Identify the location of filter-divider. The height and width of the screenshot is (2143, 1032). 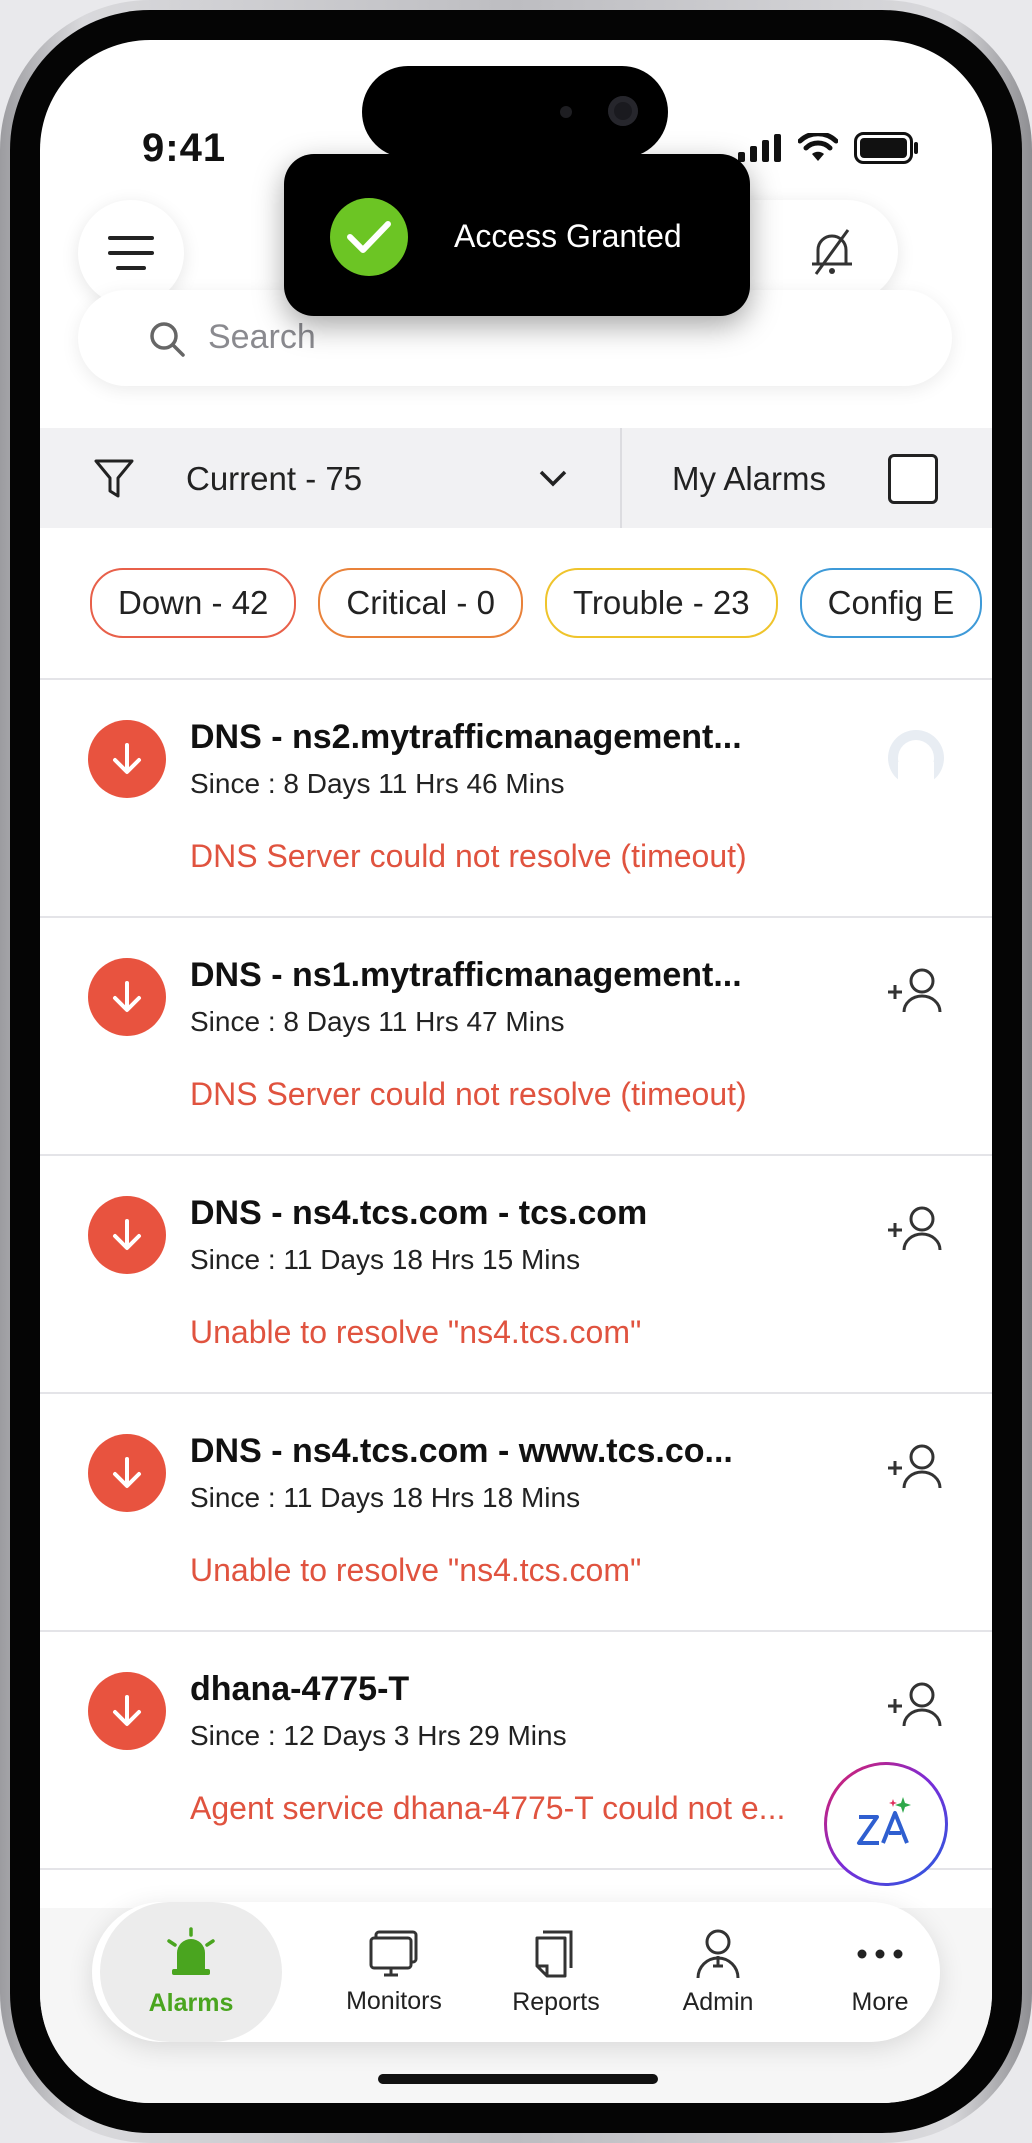
(621, 478).